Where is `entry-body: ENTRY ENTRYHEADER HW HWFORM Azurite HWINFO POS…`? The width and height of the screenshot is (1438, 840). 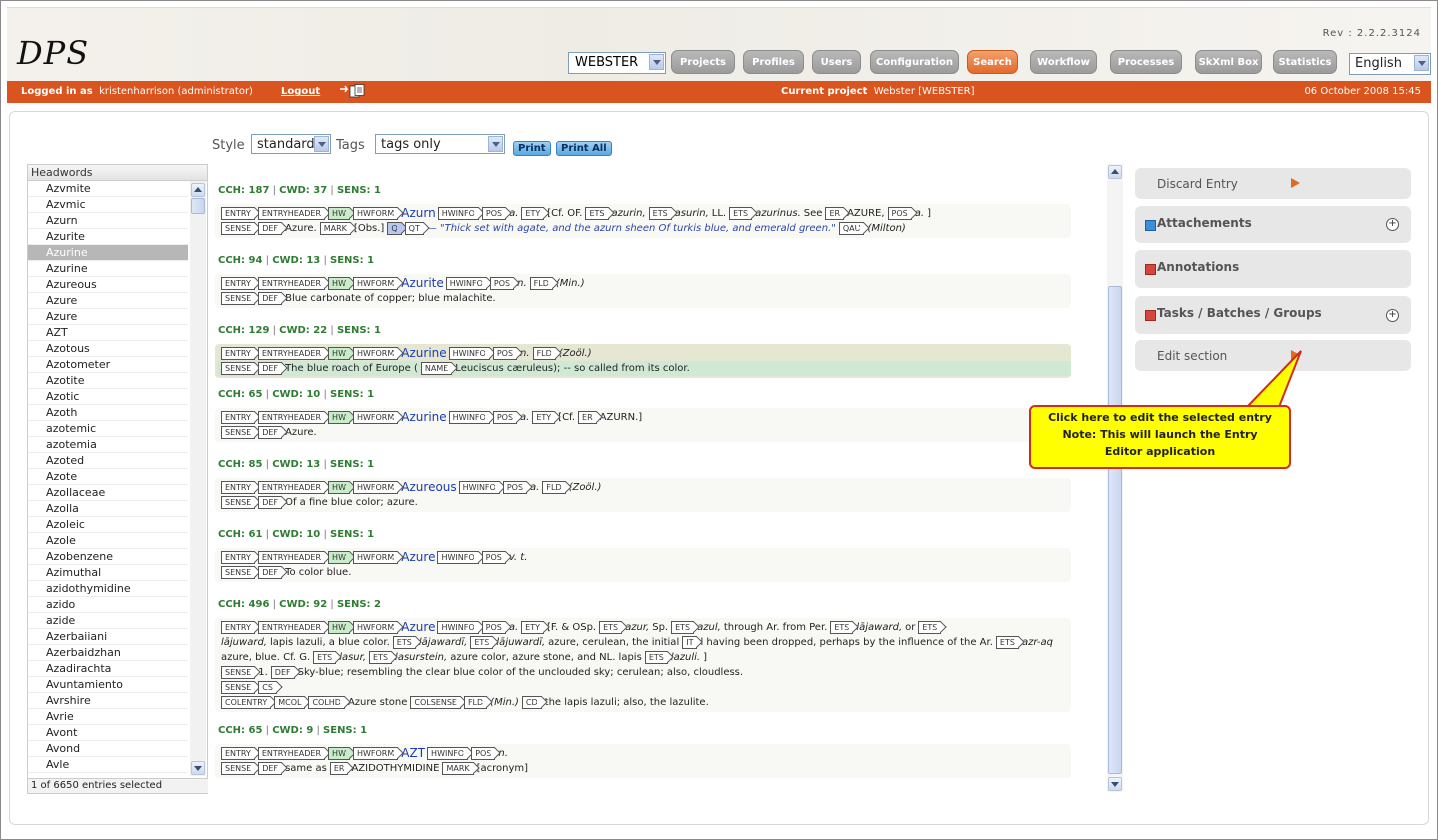 entry-body: ENTRY ENTRYHEADER HW HWFORM Azurite HWINFO POS… is located at coordinates (643, 291).